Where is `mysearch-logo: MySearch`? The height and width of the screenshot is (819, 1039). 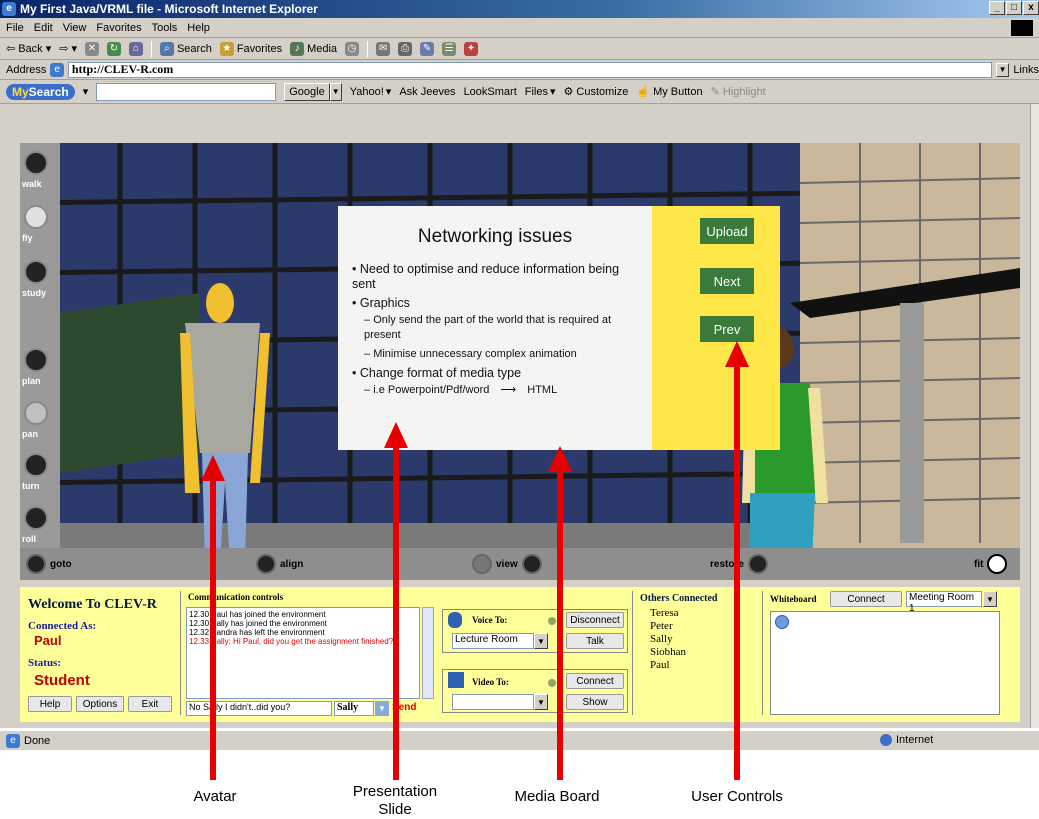 mysearch-logo: MySearch is located at coordinates (40, 91).